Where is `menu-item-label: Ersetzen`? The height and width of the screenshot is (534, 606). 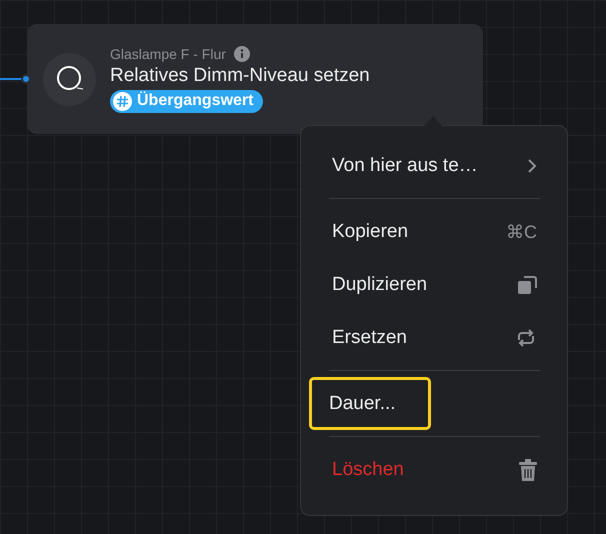 menu-item-label: Ersetzen is located at coordinates (369, 337).